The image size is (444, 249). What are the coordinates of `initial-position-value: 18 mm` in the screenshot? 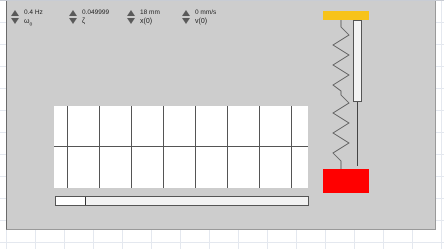 It's located at (150, 12).